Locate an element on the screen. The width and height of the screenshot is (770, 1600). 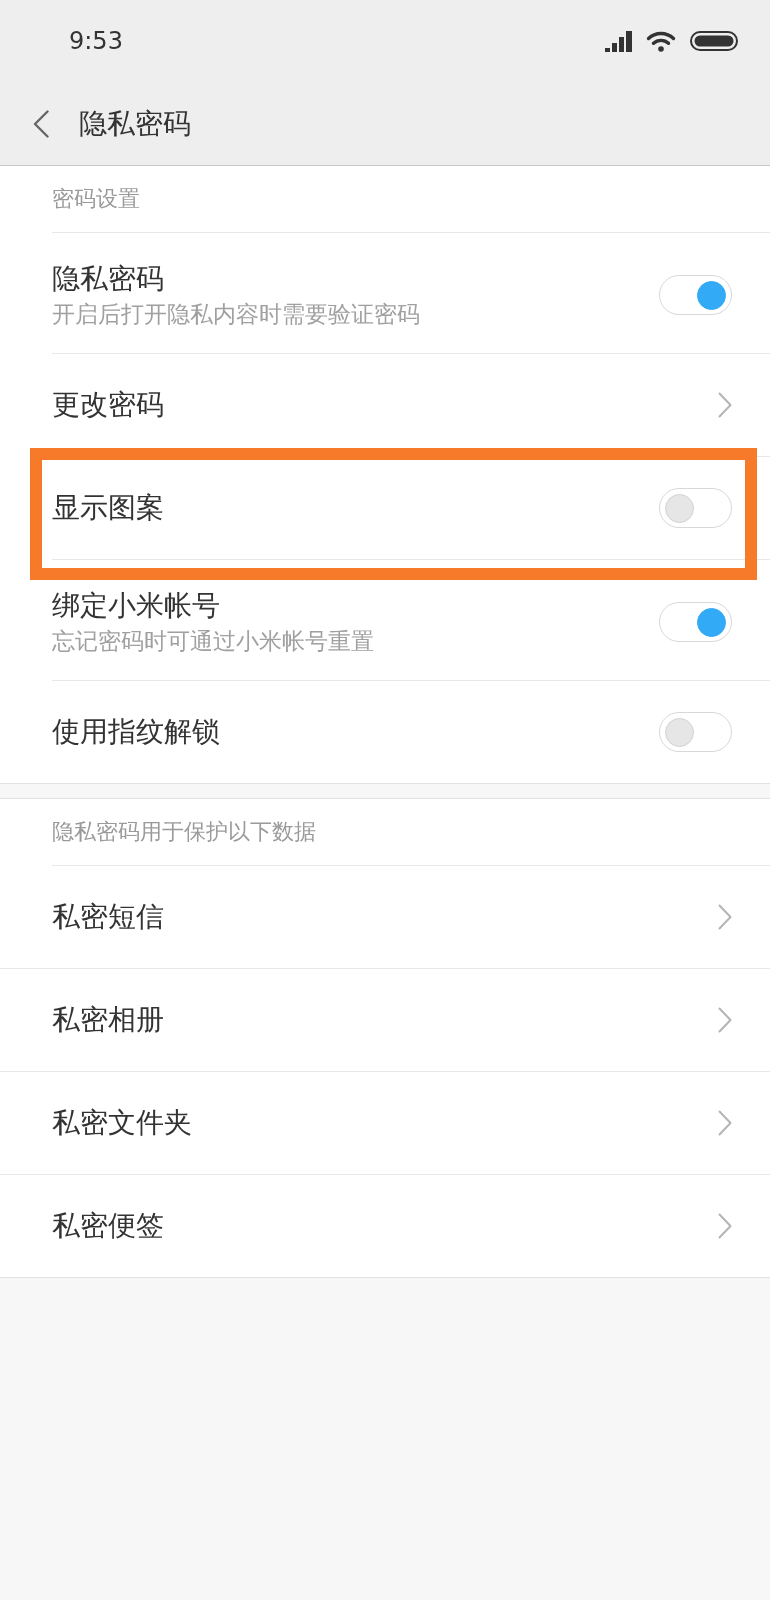
setting-description: 开启后打开隐私内容时需要验证密码 is located at coordinates (236, 314).